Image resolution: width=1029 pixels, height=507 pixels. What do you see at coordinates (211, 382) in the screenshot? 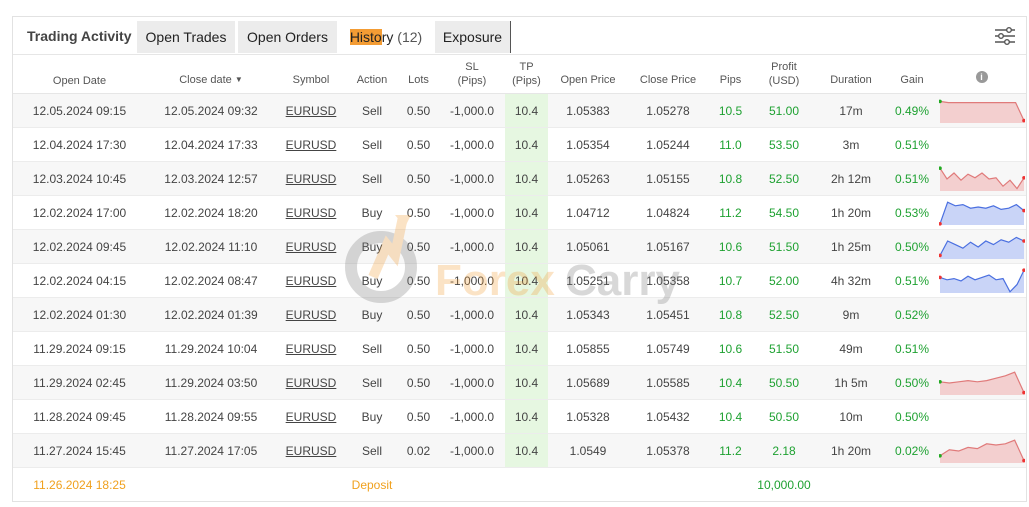
I see `cell-close-date: 11.29.2024 03:50` at bounding box center [211, 382].